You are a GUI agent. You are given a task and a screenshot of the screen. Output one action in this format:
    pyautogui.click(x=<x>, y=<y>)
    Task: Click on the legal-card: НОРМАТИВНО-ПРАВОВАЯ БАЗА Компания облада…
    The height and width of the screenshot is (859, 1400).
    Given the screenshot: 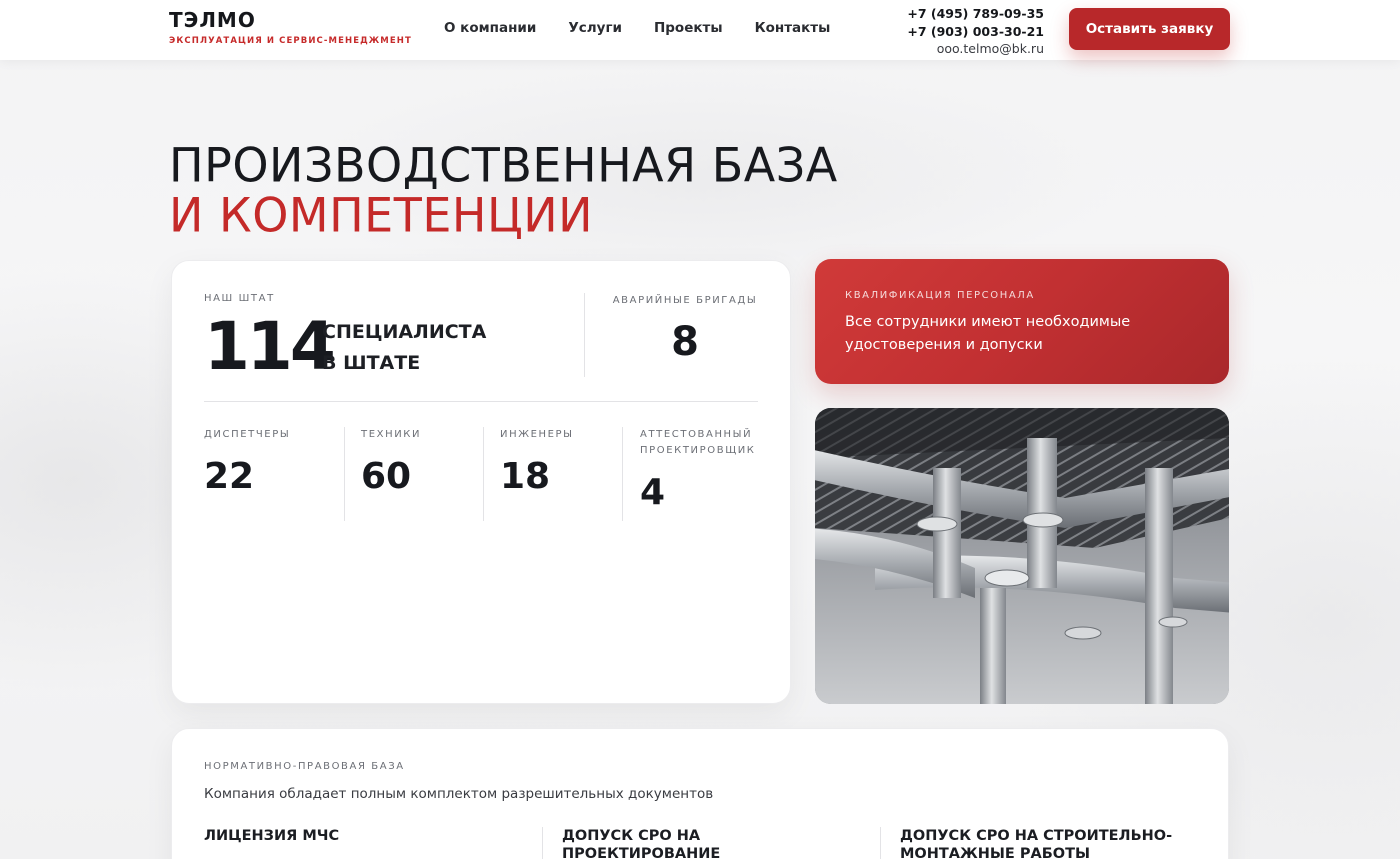 What is the action you would take?
    pyautogui.click(x=700, y=793)
    